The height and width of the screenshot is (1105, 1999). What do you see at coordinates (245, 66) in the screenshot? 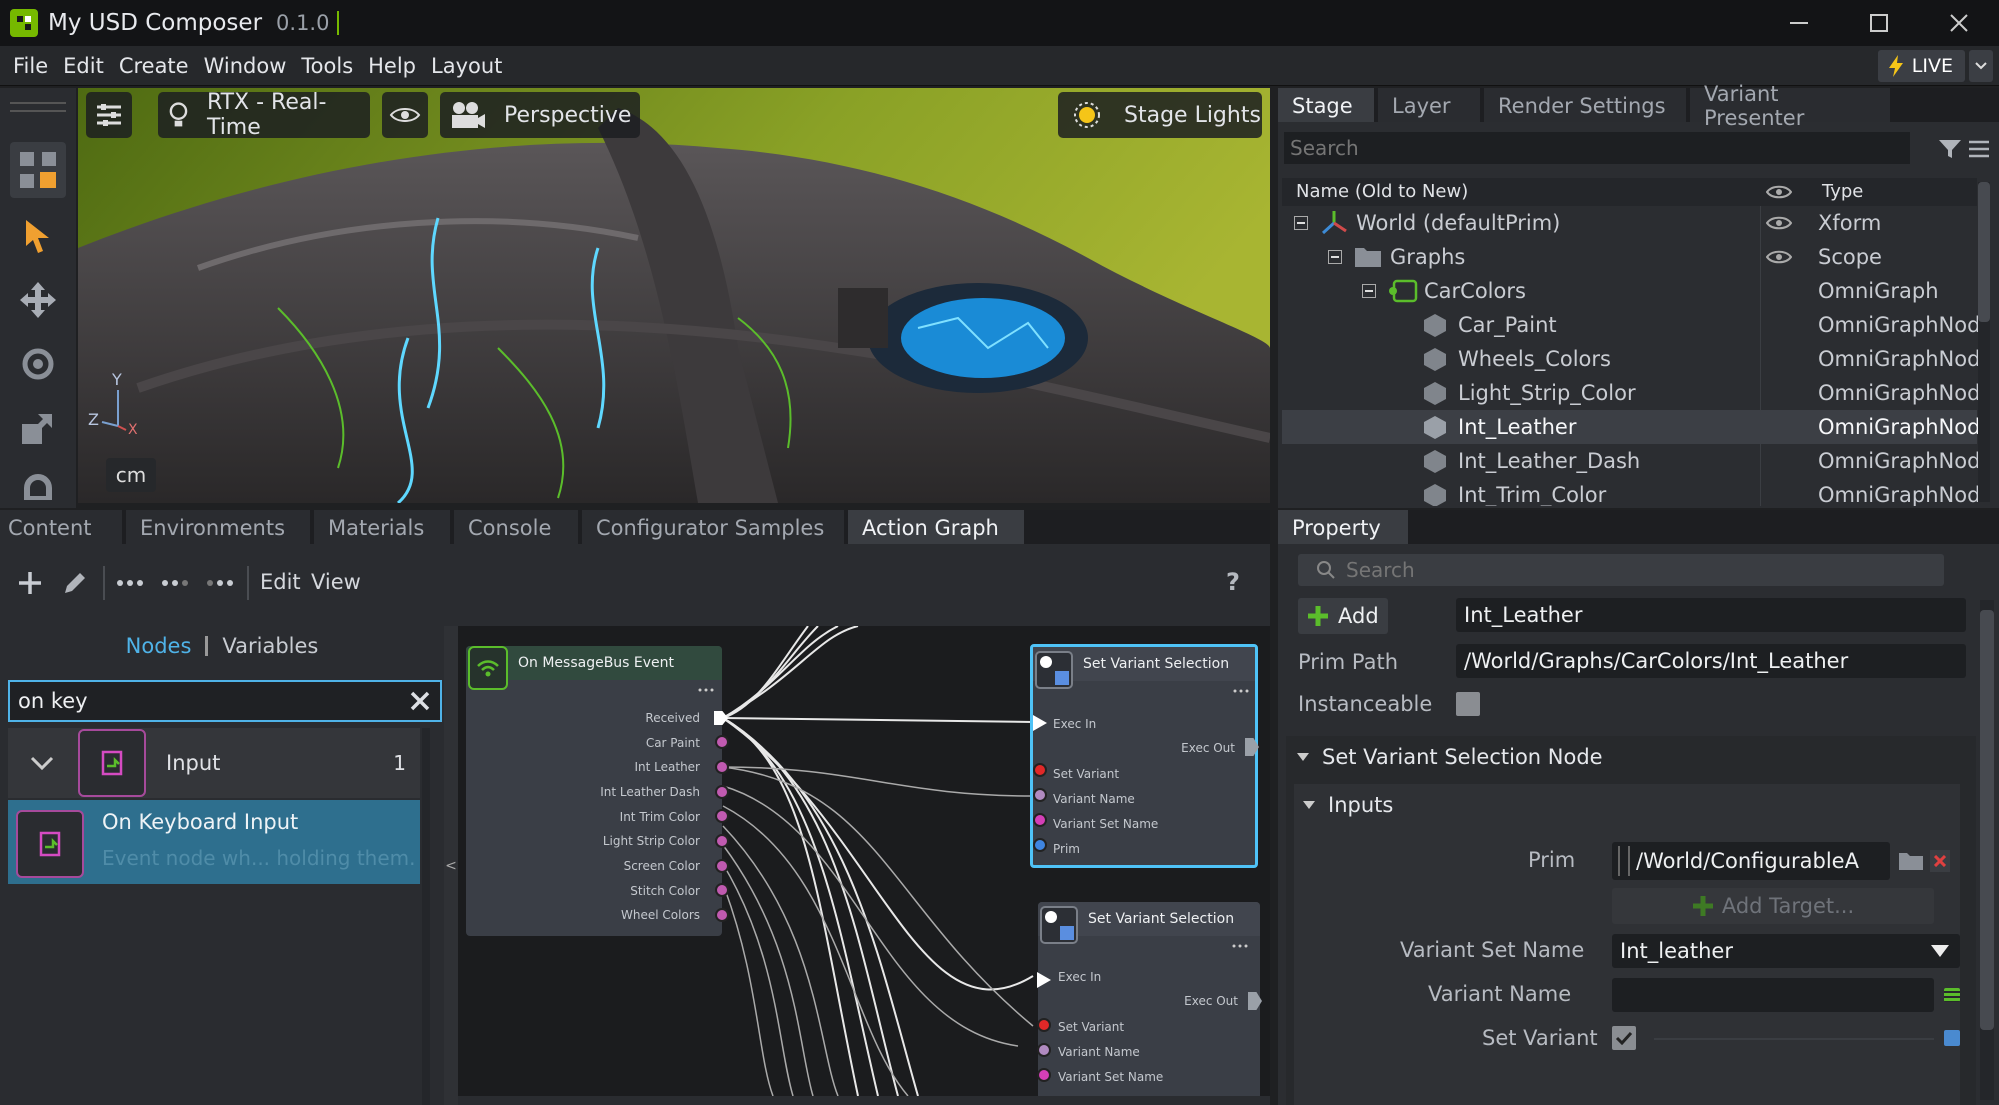
I see `menu-window: Window` at bounding box center [245, 66].